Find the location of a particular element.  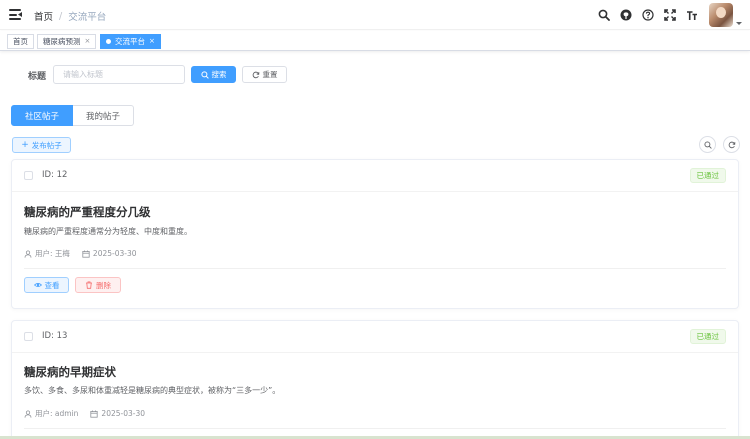

refresh-button is located at coordinates (731, 144).